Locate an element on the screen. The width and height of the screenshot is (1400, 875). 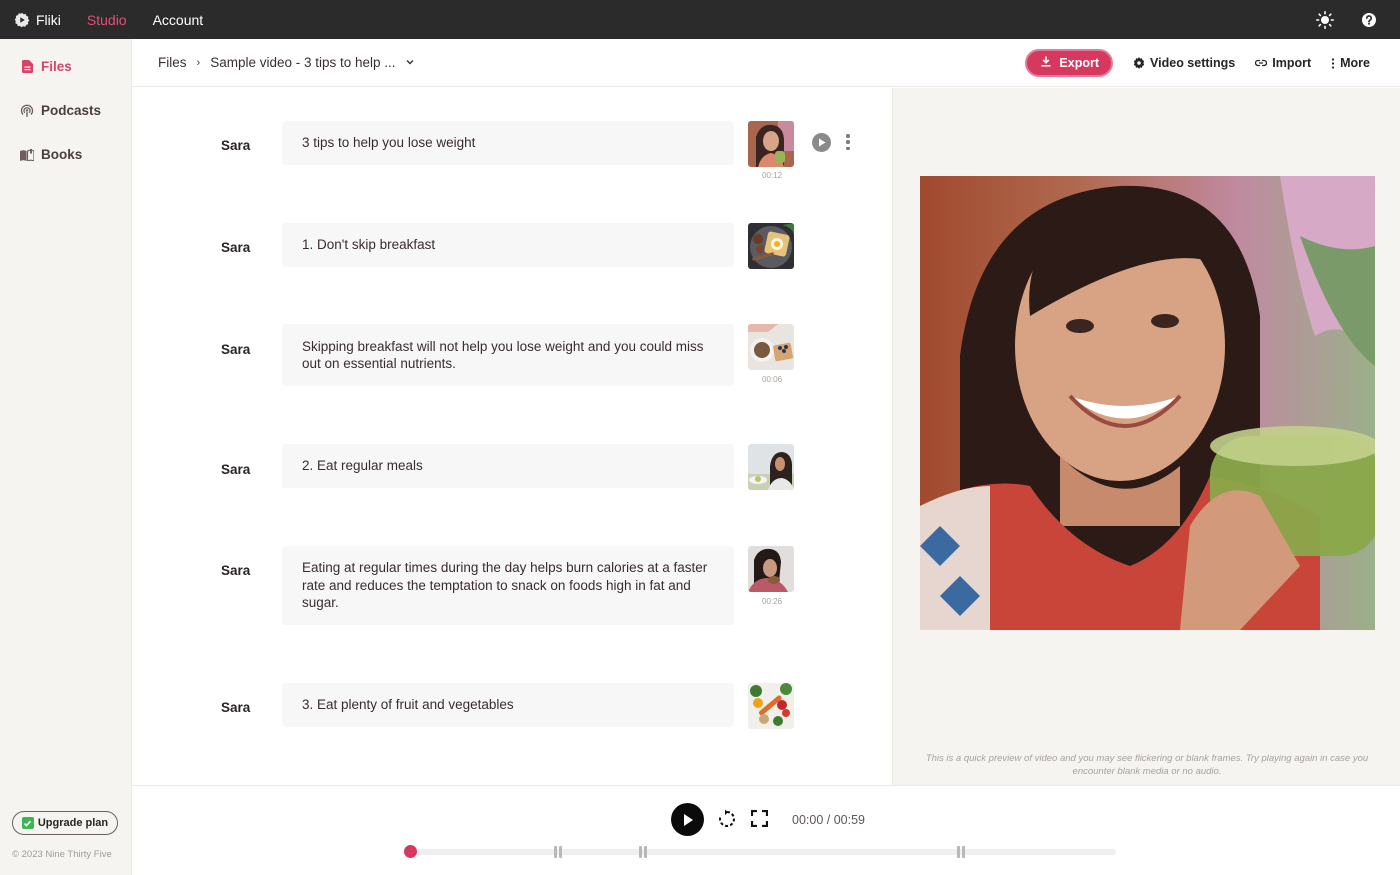
sidebar-item-label: Podcasts is located at coordinates (71, 110).